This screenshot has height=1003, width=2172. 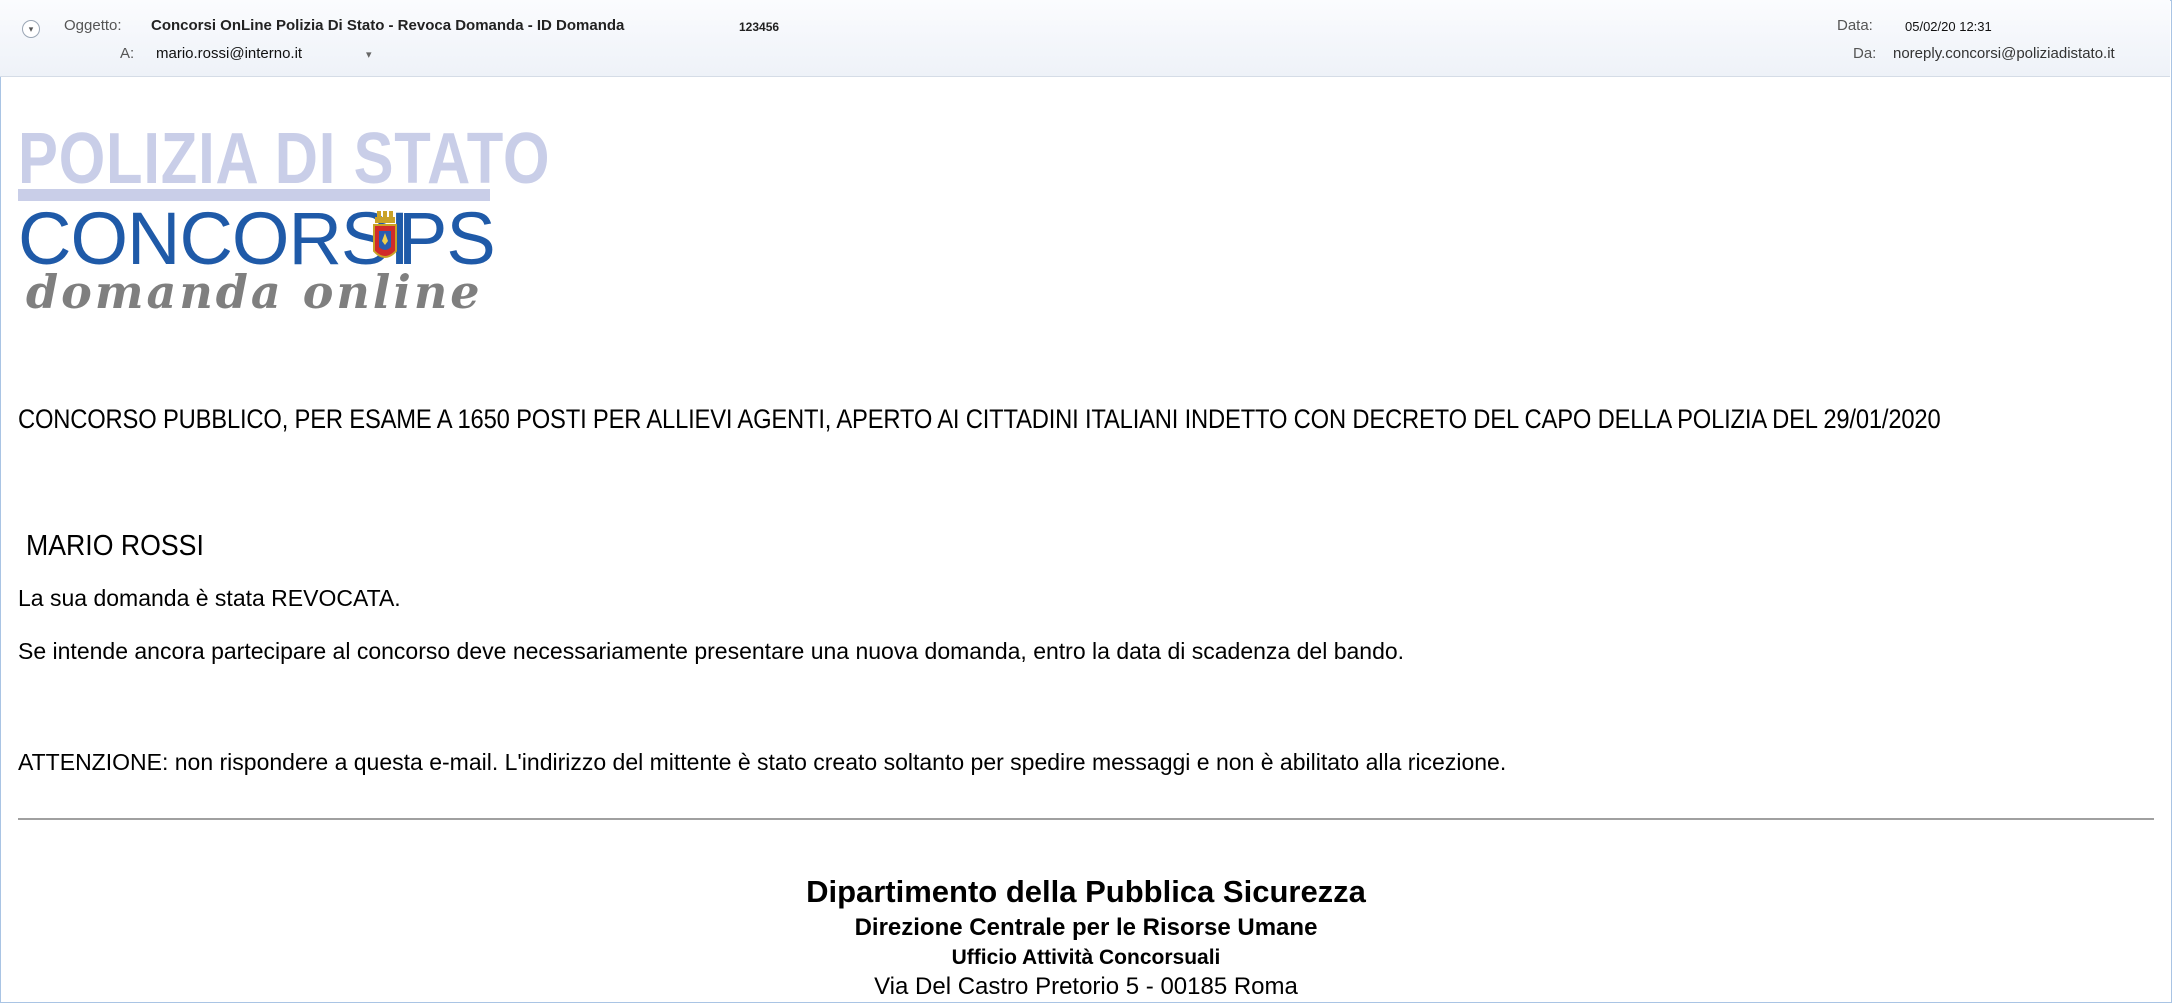 I want to click on revocation-notice: La sua domanda è stata REVOCATA., so click(x=209, y=598).